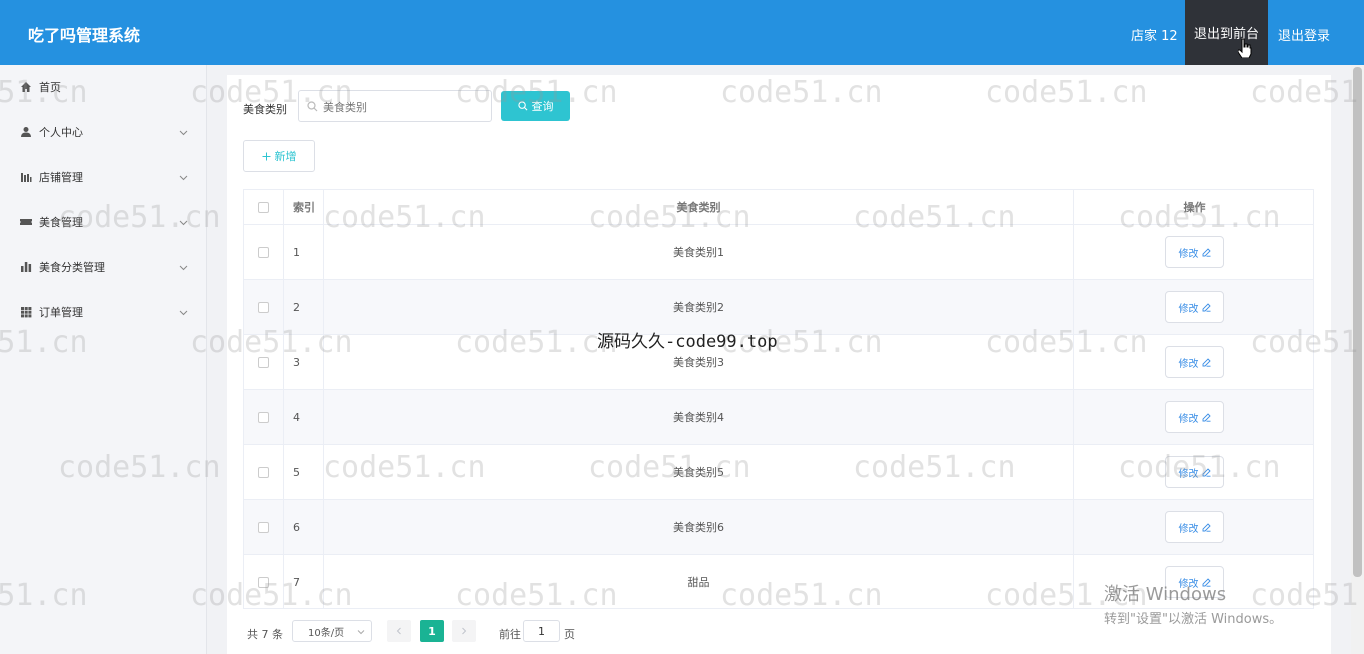  Describe the element at coordinates (26, 132) in the screenshot. I see `user-icon` at that location.